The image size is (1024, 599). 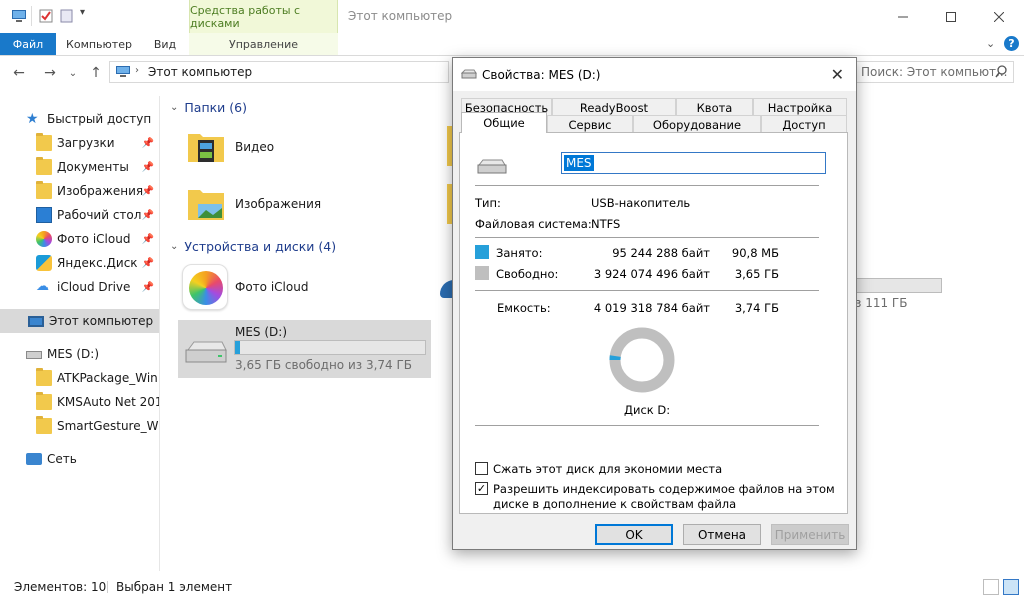 What do you see at coordinates (607, 469) in the screenshot?
I see `compress-label: Сжать этот диск для экономии места` at bounding box center [607, 469].